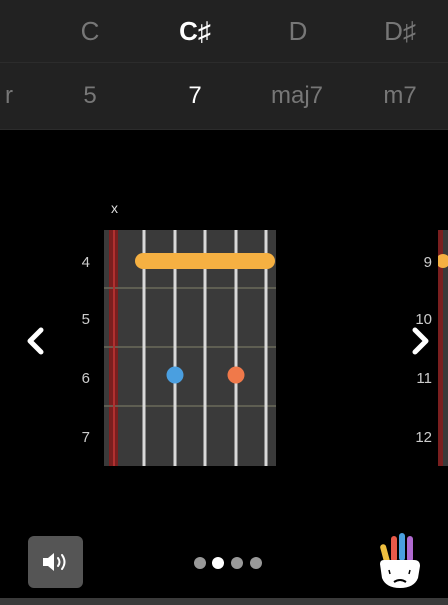  What do you see at coordinates (236, 375) in the screenshot?
I see `finger-dot-orange` at bounding box center [236, 375].